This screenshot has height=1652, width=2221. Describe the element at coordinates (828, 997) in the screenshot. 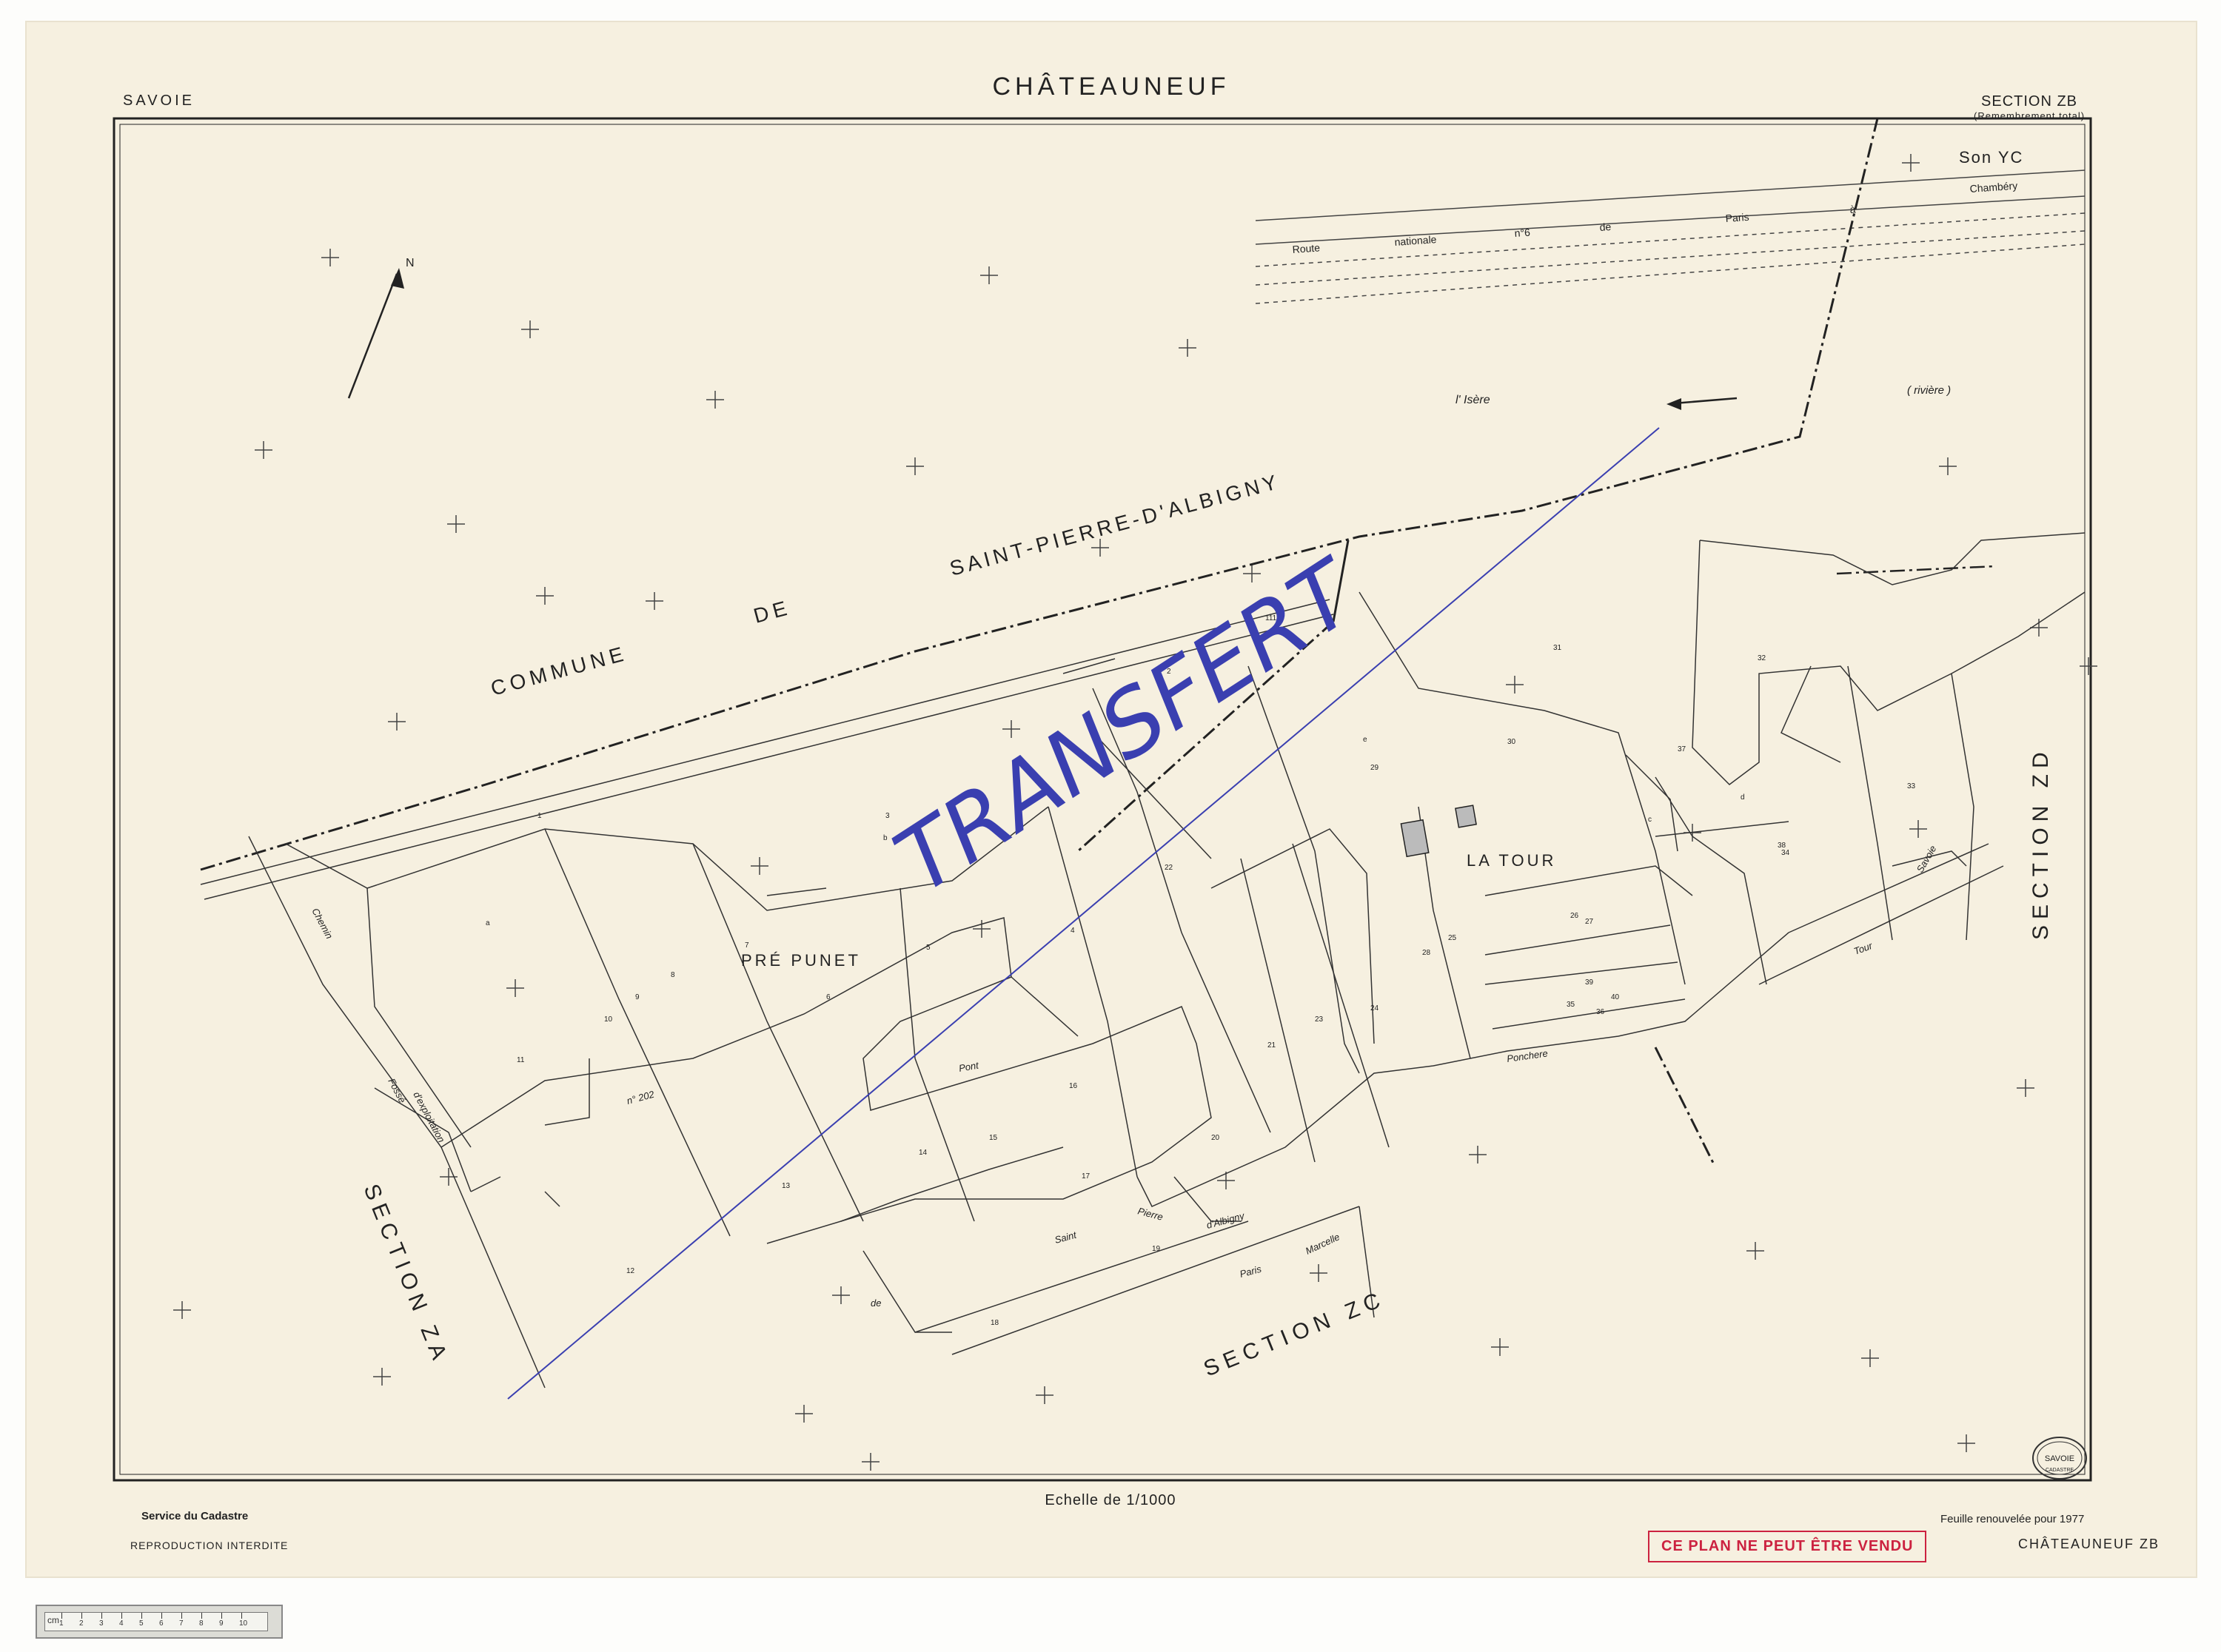

I see `parcel-number: 6` at that location.